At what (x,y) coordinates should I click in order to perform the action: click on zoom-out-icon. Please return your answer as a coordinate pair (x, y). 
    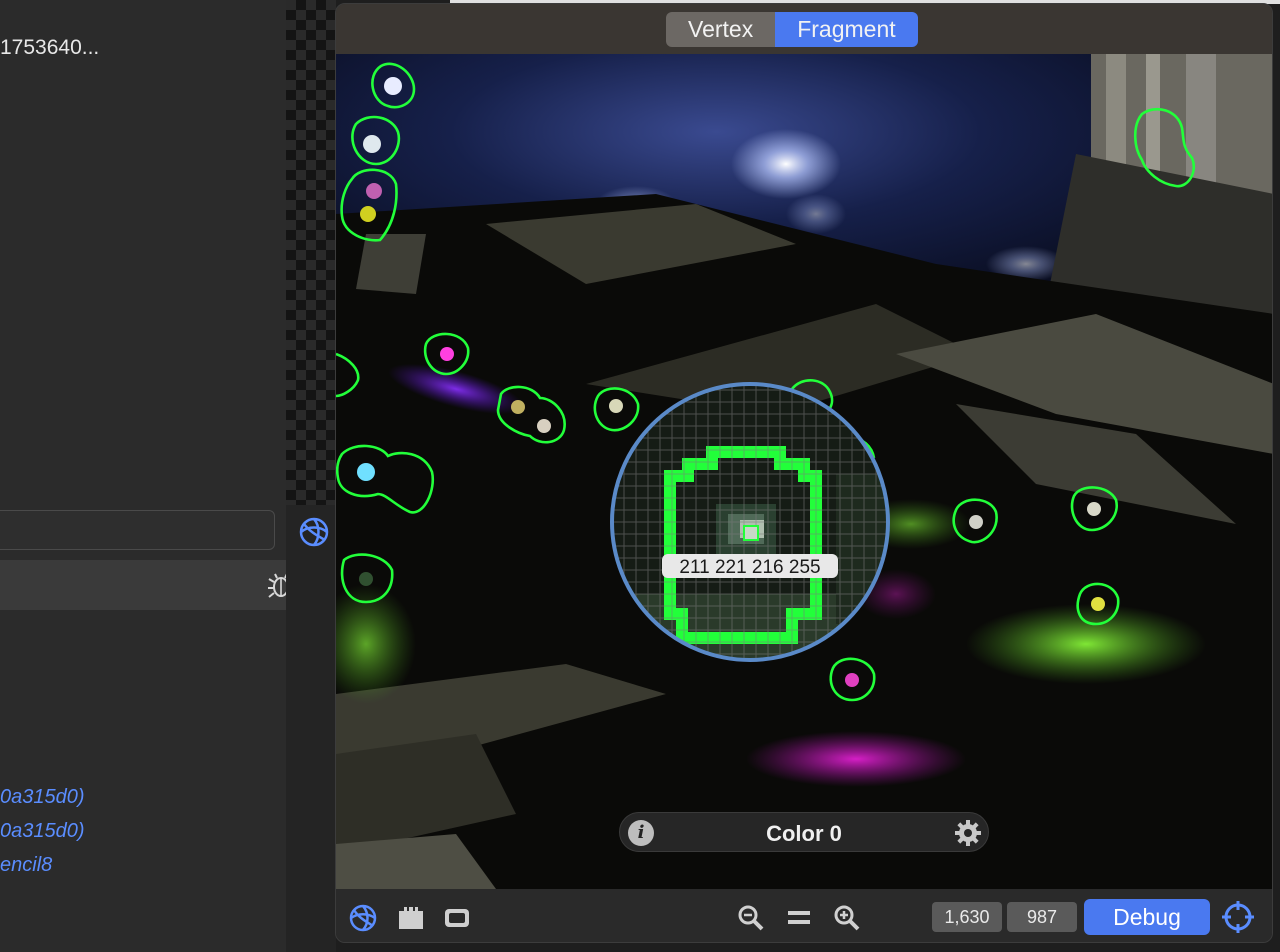
    Looking at the image, I should click on (751, 918).